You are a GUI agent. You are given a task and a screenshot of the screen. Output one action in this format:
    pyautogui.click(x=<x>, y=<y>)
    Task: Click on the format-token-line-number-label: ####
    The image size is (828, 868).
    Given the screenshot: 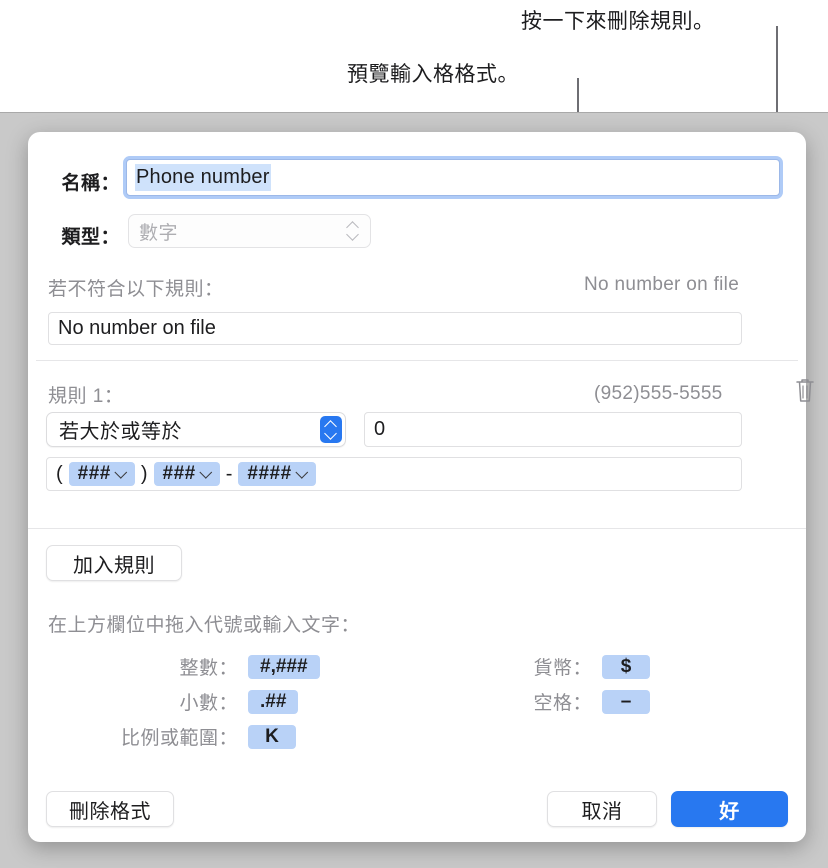 What is the action you would take?
    pyautogui.click(x=269, y=473)
    